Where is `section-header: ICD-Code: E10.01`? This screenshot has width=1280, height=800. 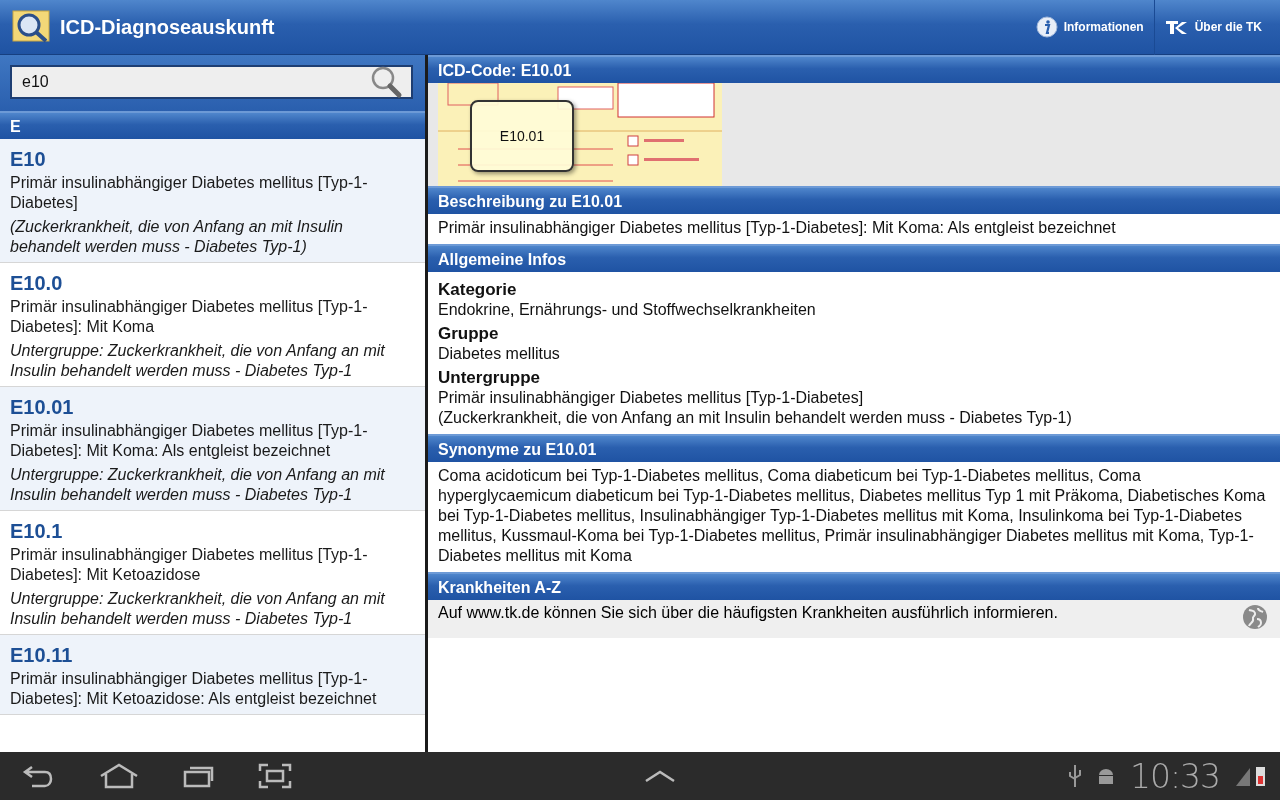 section-header: ICD-Code: E10.01 is located at coordinates (854, 69).